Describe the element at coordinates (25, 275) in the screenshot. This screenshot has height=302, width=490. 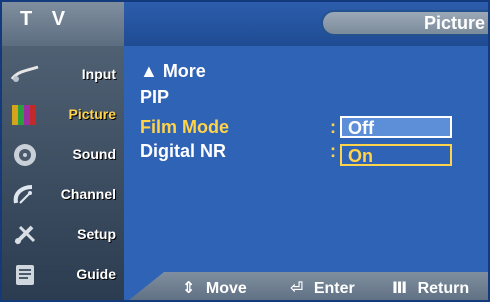
I see `program-guide-icon` at that location.